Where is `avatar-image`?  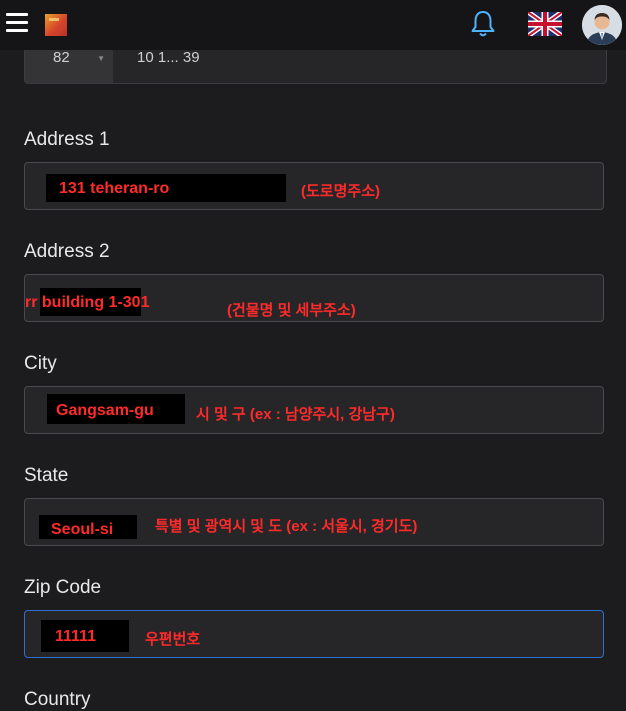 avatar-image is located at coordinates (602, 25).